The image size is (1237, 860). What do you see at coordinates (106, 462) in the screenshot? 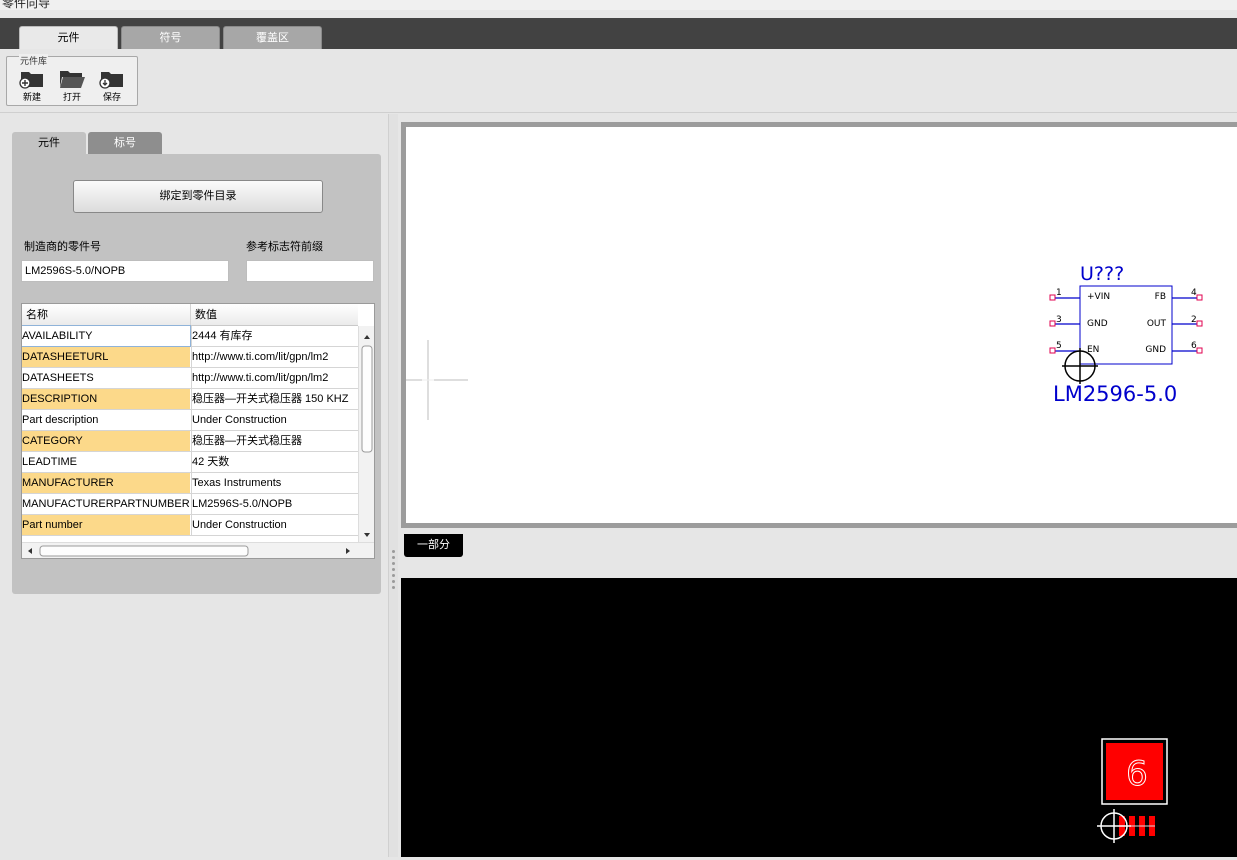
I see `cell-name: LEADTIME` at bounding box center [106, 462].